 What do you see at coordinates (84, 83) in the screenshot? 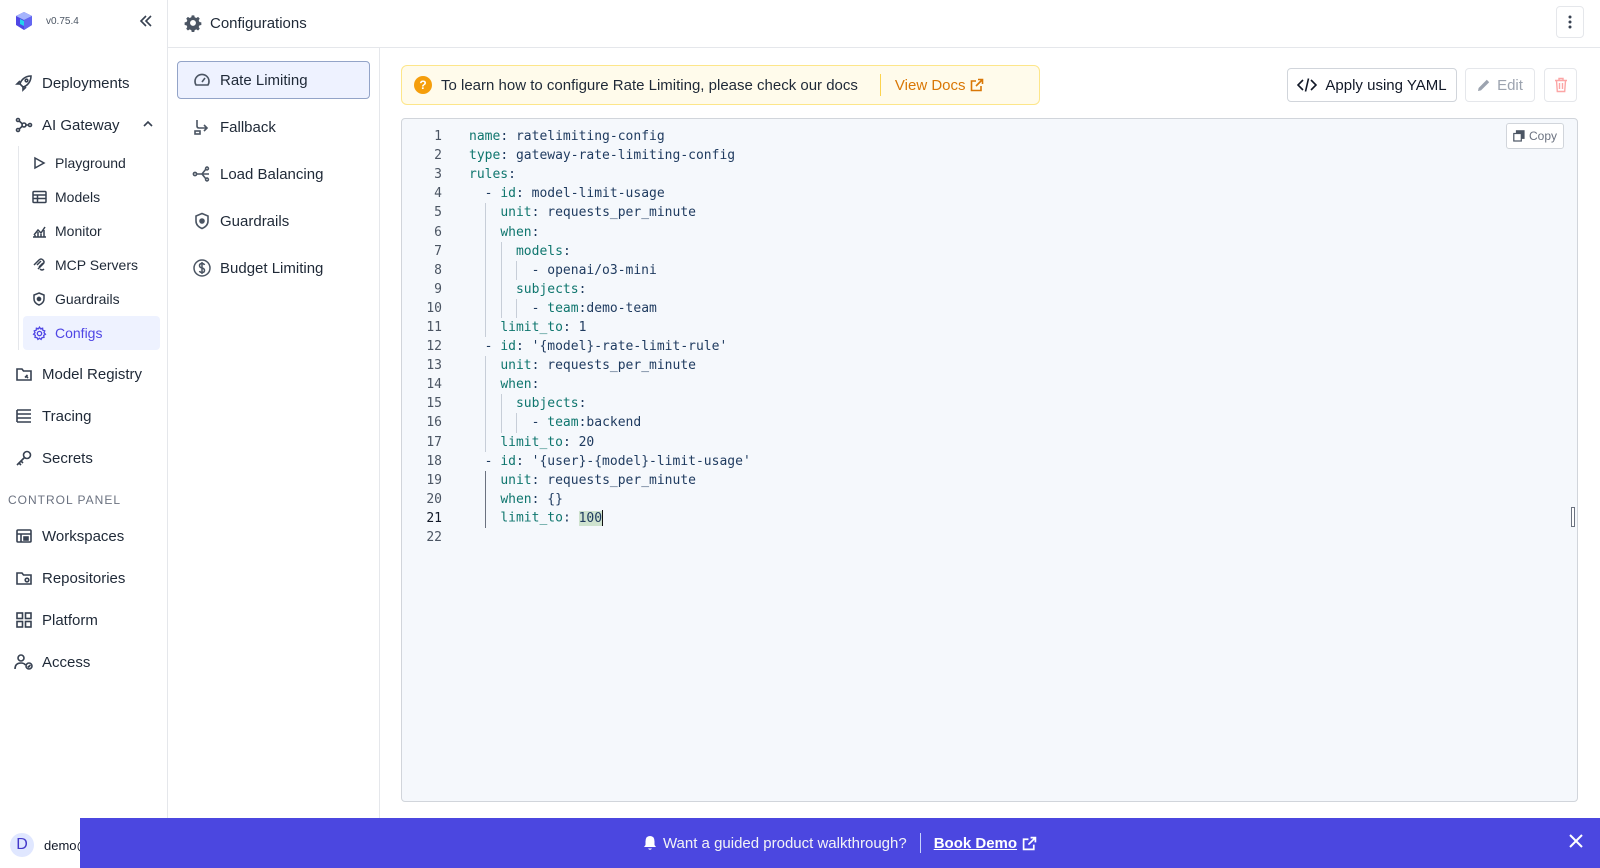
I see `sidebar-item-deployments: Deployments` at bounding box center [84, 83].